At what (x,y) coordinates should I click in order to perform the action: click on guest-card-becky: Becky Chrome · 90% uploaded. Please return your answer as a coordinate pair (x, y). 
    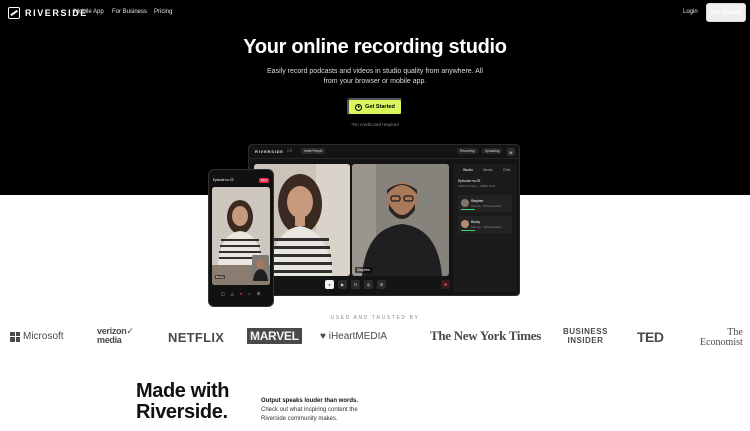
    Looking at the image, I should click on (485, 224).